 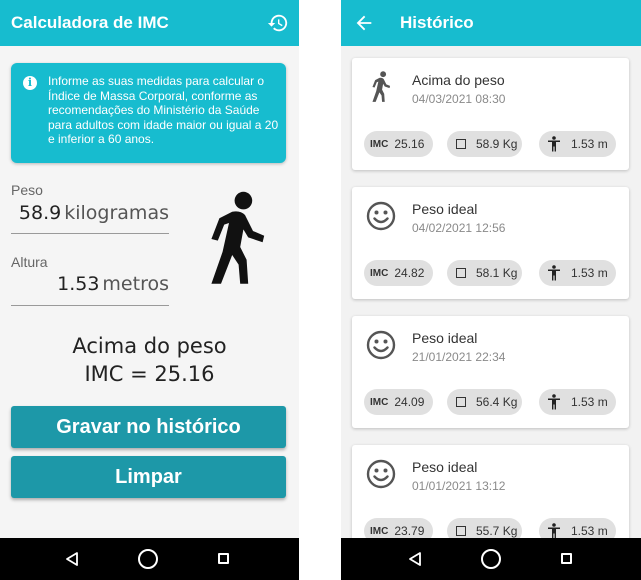 What do you see at coordinates (116, 213) in the screenshot?
I see `peso-unit: kilogramas` at bounding box center [116, 213].